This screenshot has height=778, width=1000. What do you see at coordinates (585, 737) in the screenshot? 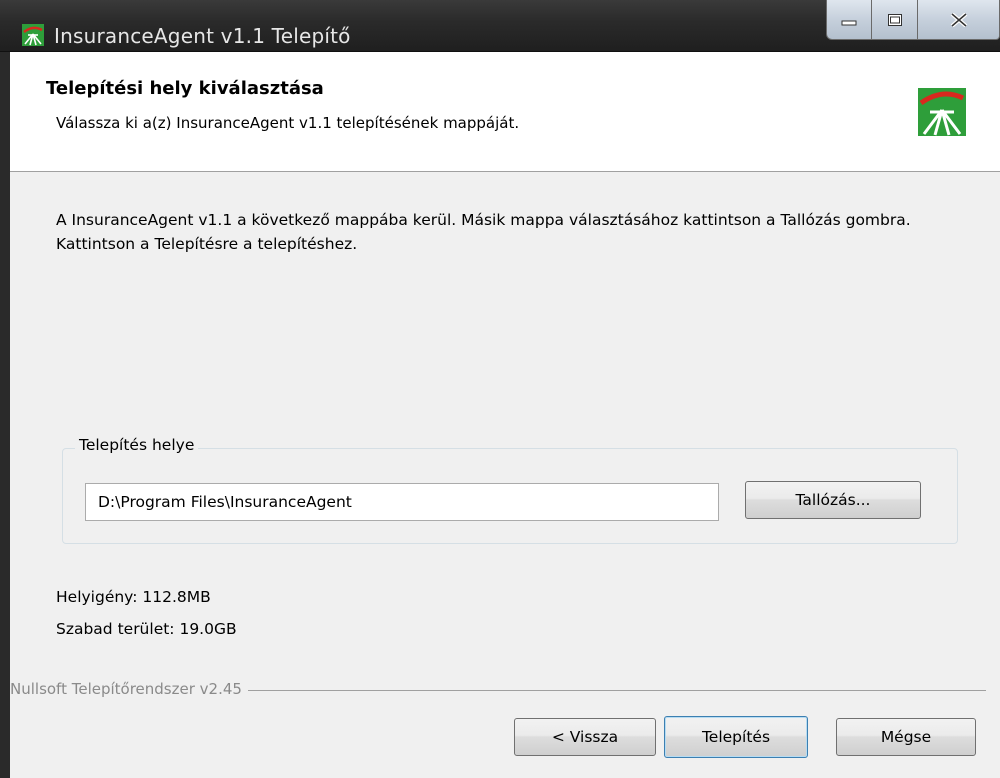
I see `back-button: < Vissza` at bounding box center [585, 737].